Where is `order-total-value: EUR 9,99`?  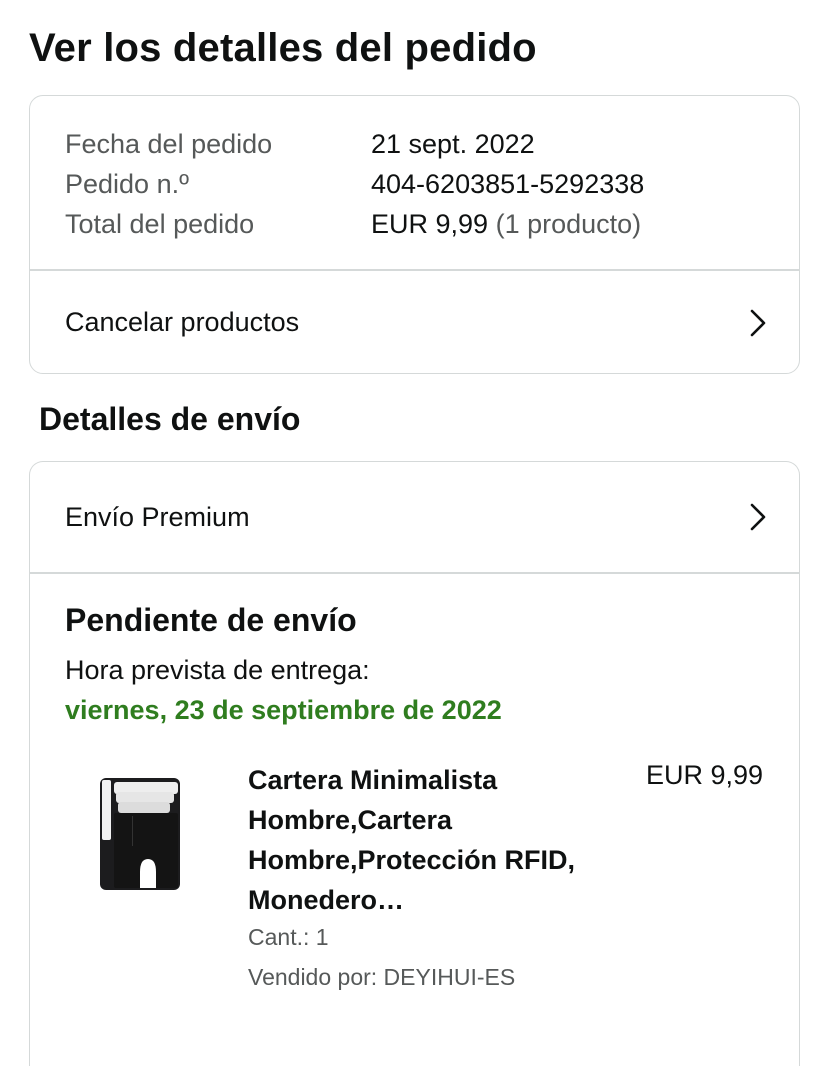
order-total-value: EUR 9,99 is located at coordinates (430, 223).